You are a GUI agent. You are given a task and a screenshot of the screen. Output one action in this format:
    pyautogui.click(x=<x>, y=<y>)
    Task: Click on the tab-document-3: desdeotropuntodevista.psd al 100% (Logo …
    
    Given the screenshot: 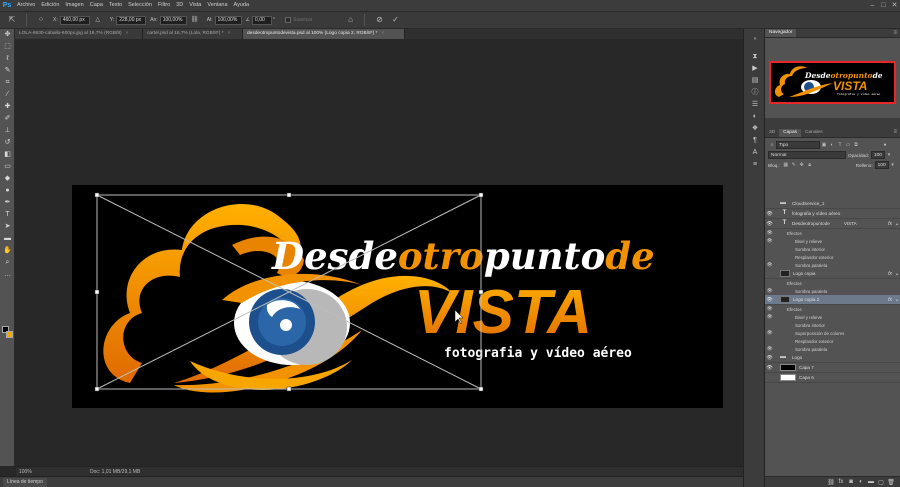 What is the action you would take?
    pyautogui.click(x=324, y=34)
    